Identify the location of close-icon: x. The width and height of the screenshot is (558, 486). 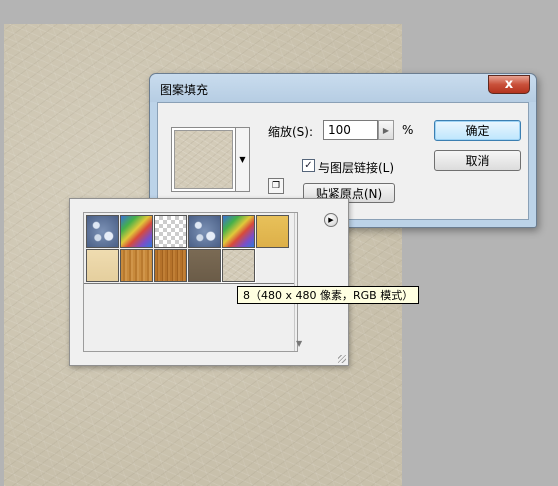
(509, 84).